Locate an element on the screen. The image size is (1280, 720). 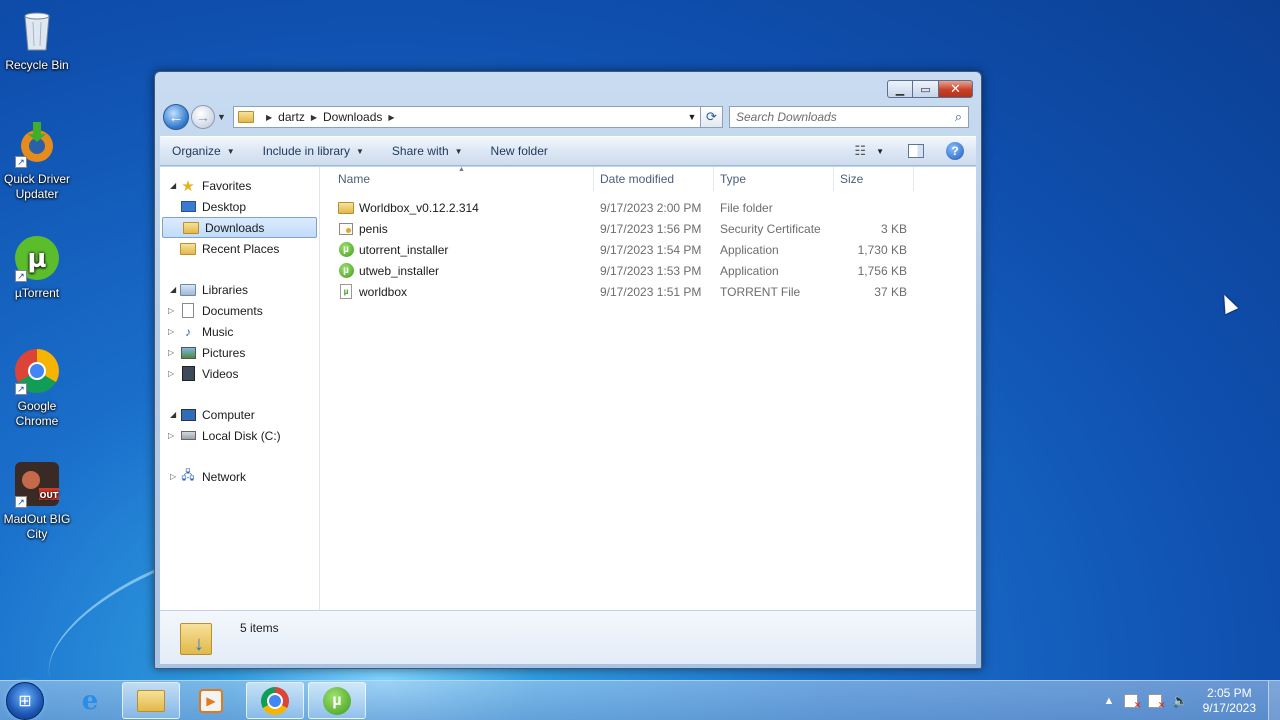
share-with-button: Share with ▼ is located at coordinates (427, 151).